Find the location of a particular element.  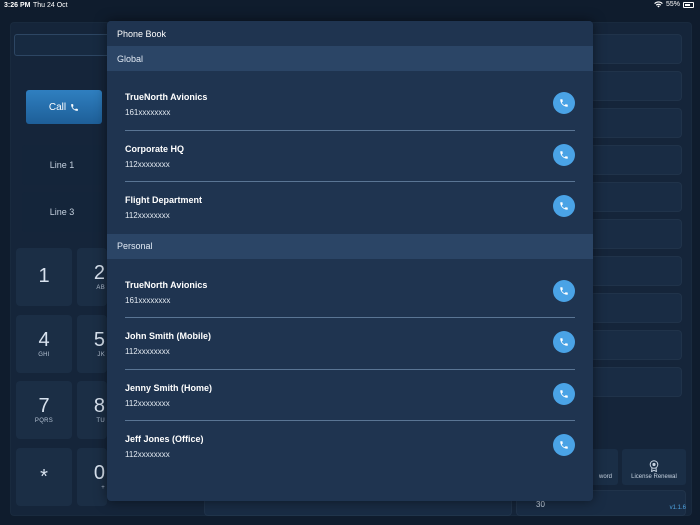

contact-row: Corporate HQ 112xxxxxxxx is located at coordinates (350, 156).